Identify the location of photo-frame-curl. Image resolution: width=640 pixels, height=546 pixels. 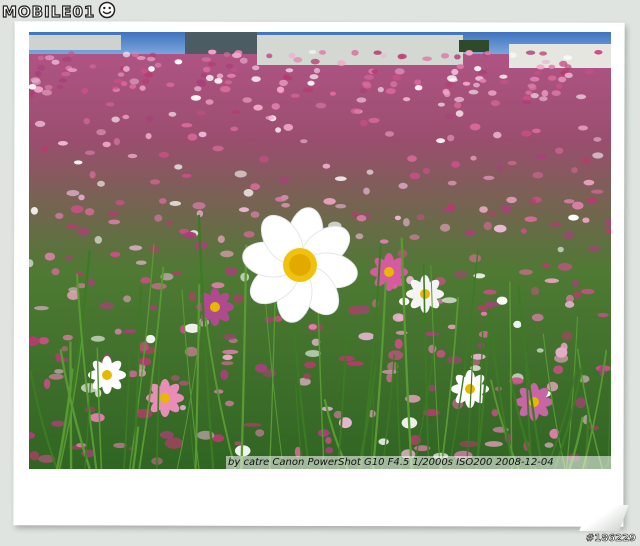
(604, 518).